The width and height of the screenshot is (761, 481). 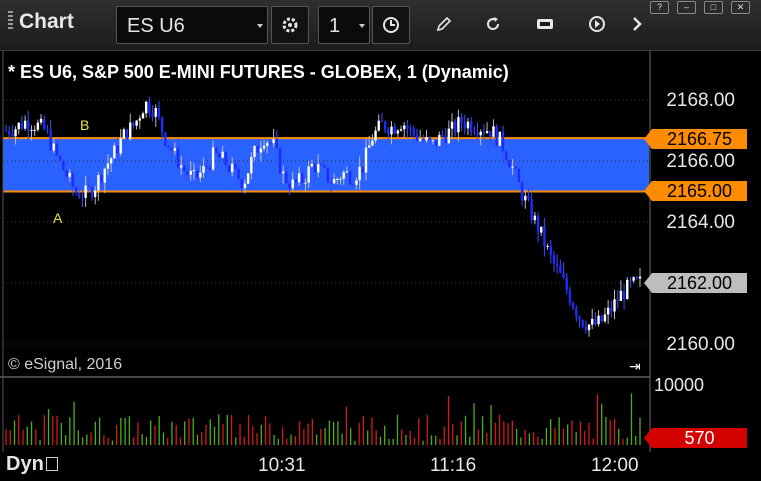 What do you see at coordinates (344, 25) in the screenshot?
I see `interval-input: 1` at bounding box center [344, 25].